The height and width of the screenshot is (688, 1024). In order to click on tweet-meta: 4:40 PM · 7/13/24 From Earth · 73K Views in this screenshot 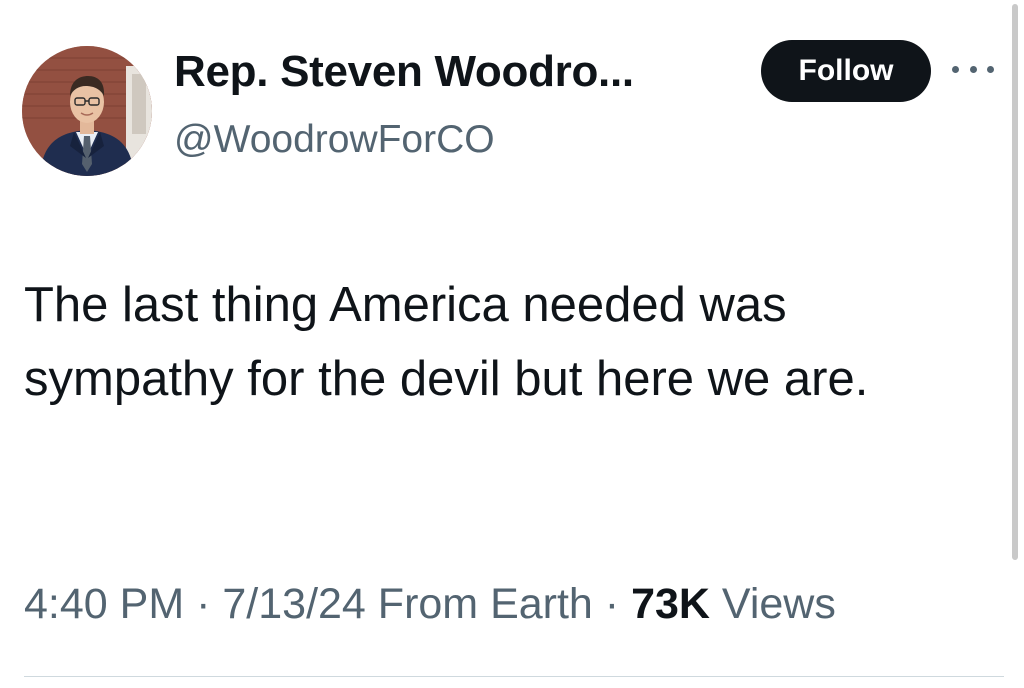, I will do `click(430, 604)`.